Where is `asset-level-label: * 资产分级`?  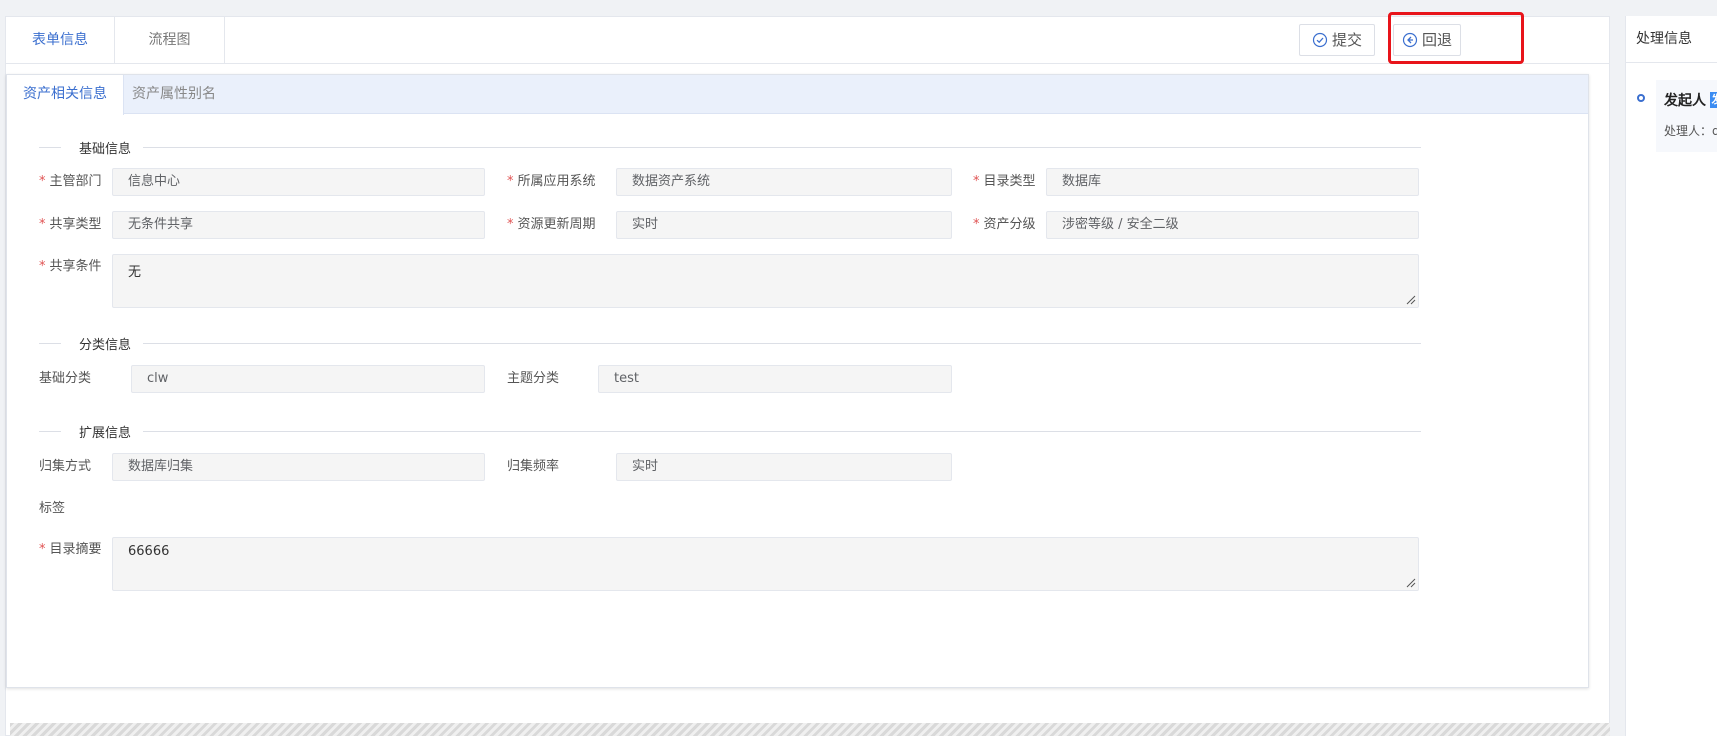 asset-level-label: * 资产分级 is located at coordinates (1004, 224).